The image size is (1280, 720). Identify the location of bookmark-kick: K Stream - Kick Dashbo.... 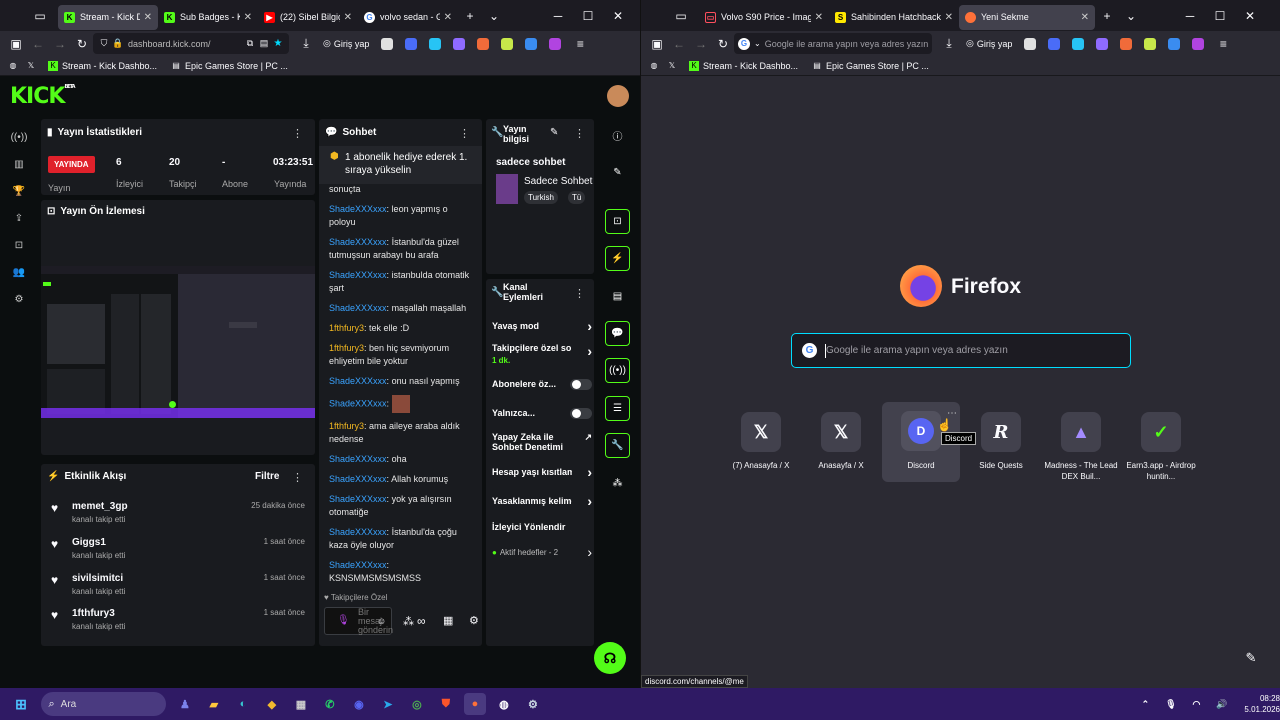
(102, 65).